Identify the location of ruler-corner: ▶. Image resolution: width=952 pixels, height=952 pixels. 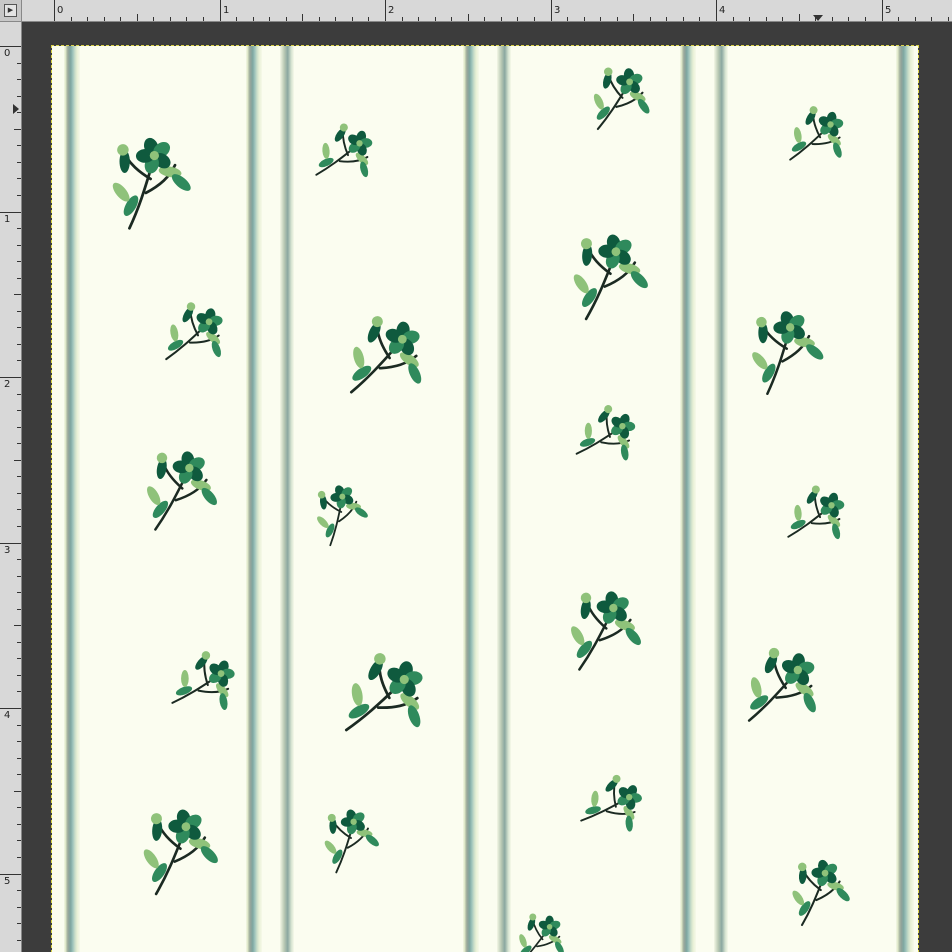
(11, 11).